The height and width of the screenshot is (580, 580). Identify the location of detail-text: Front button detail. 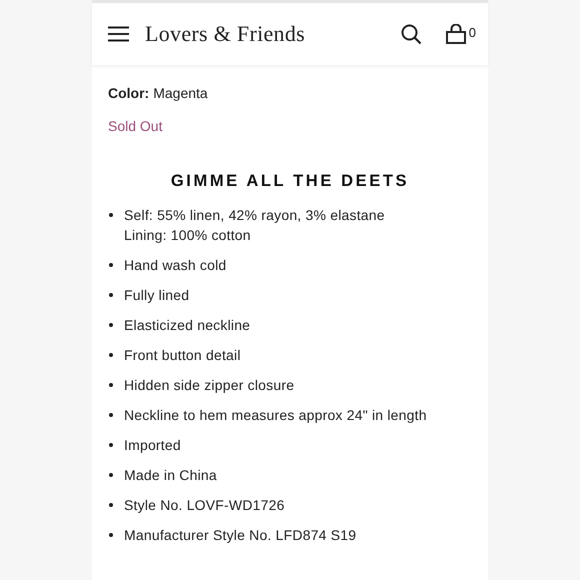
(182, 355).